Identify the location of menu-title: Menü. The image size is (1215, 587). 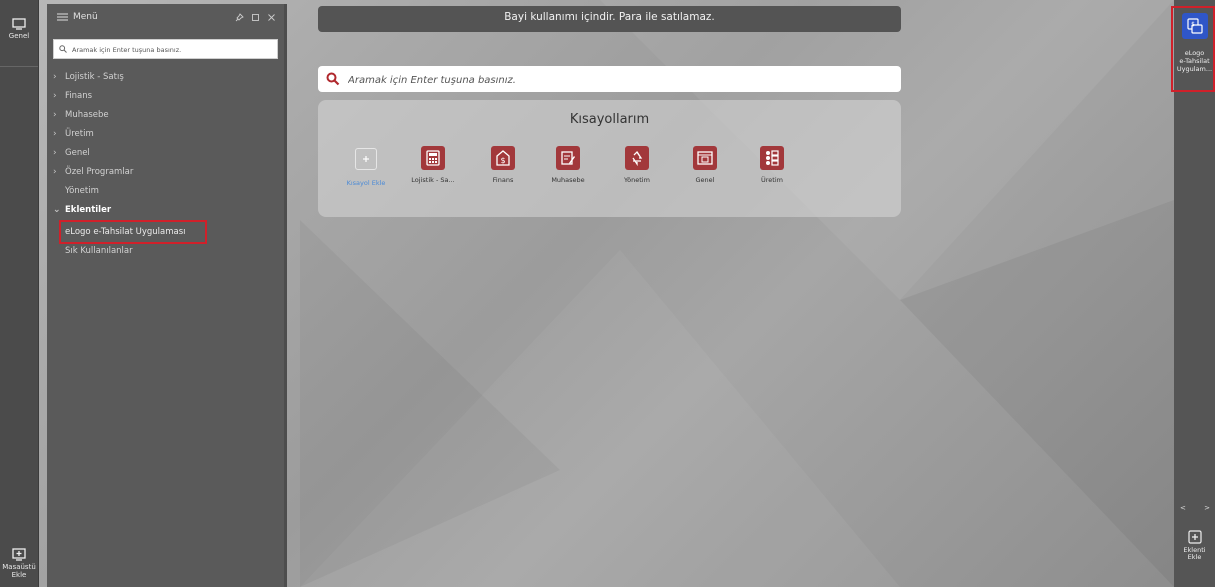
(85, 17).